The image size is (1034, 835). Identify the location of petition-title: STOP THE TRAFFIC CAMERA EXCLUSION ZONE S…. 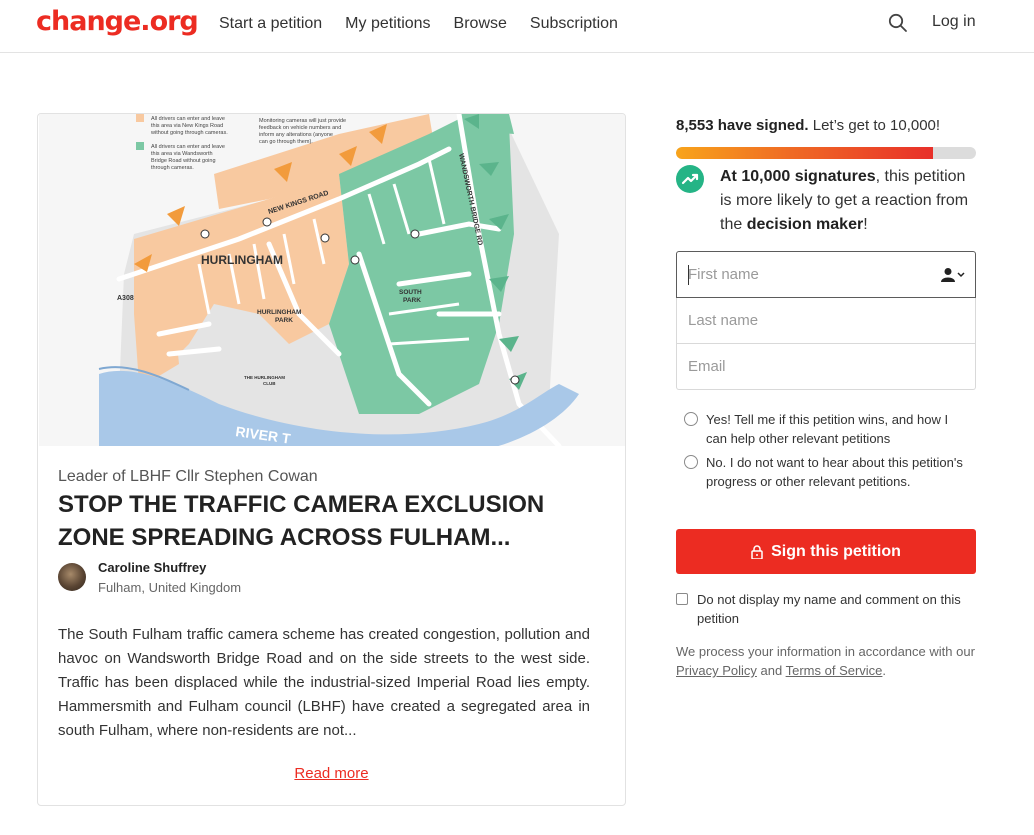
(301, 521).